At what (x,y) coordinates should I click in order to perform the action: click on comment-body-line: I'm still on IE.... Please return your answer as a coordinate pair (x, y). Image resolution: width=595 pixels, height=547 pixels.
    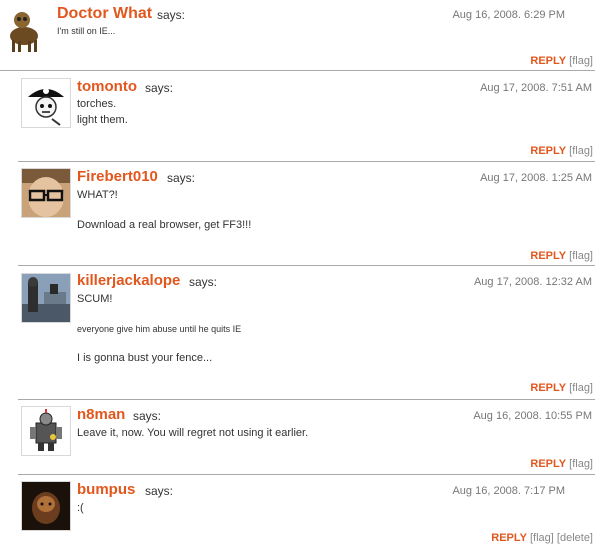
    Looking at the image, I should click on (86, 31).